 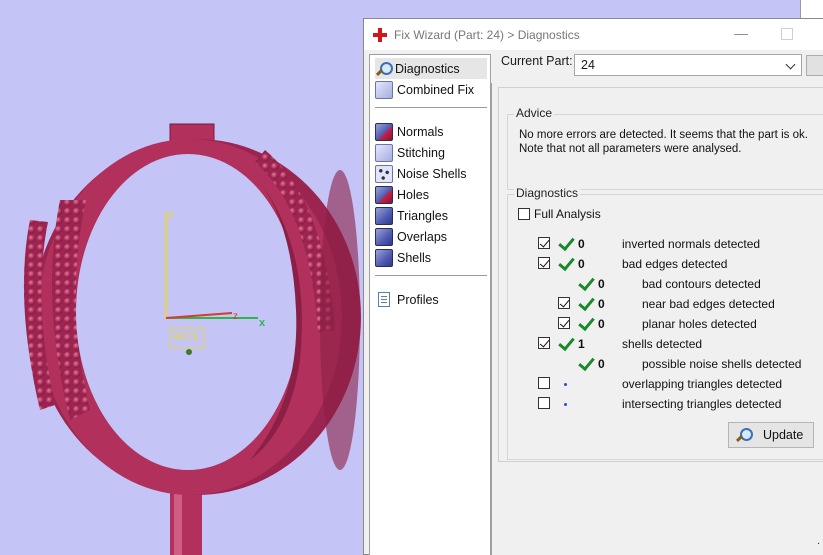 I want to click on nav-item-overlaps: Overlaps, so click(x=431, y=236).